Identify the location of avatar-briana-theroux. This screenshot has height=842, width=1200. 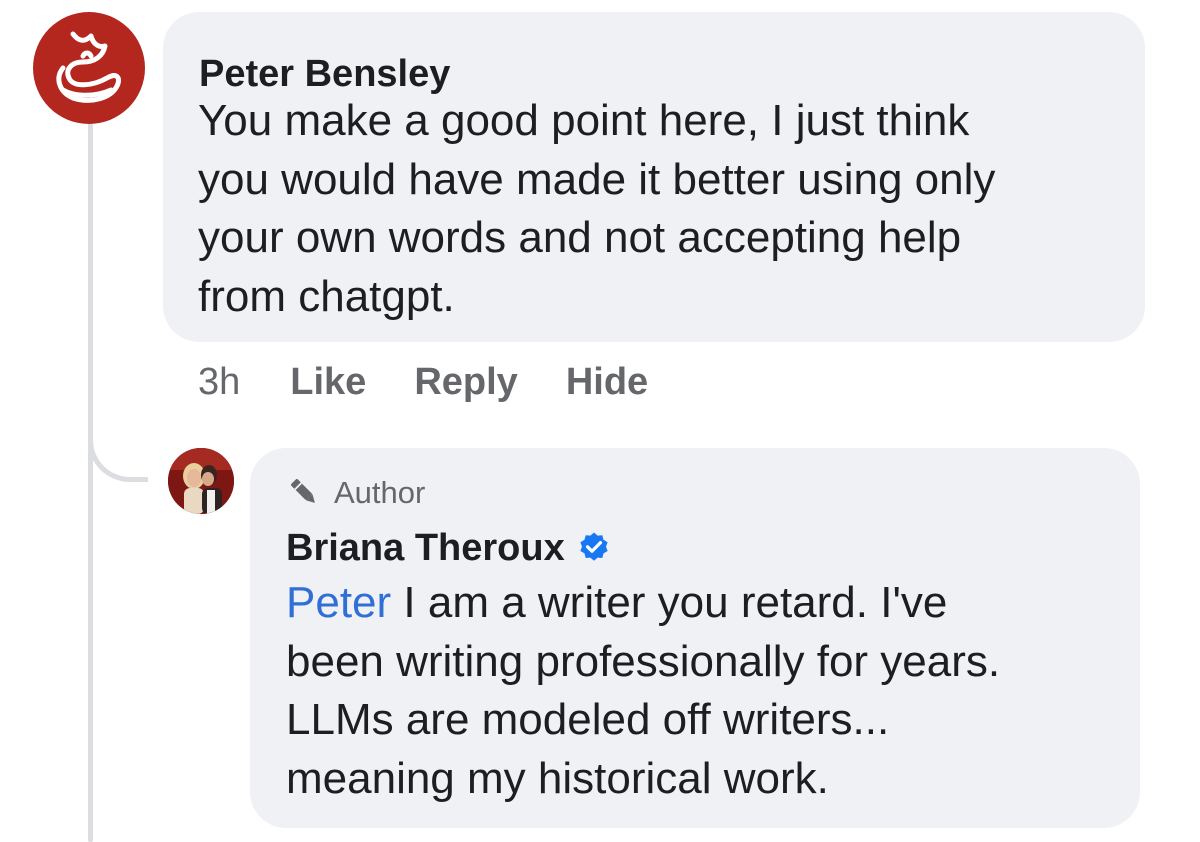
(201, 481).